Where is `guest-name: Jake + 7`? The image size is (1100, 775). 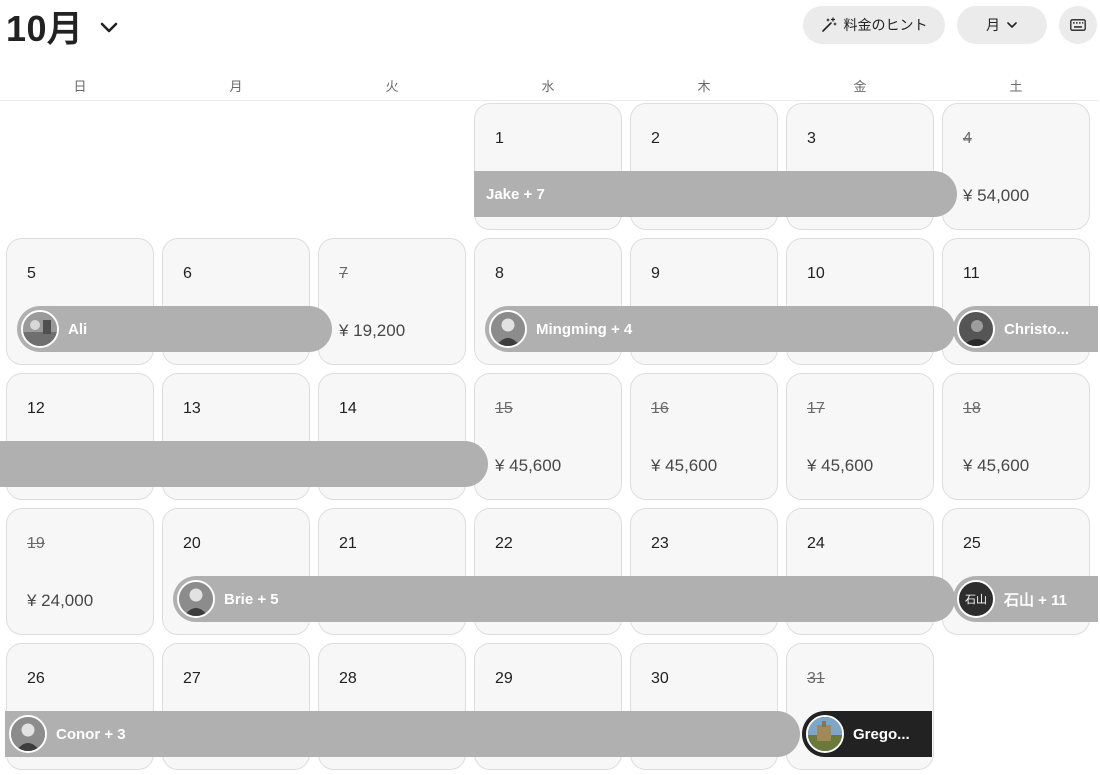
guest-name: Jake + 7 is located at coordinates (515, 194).